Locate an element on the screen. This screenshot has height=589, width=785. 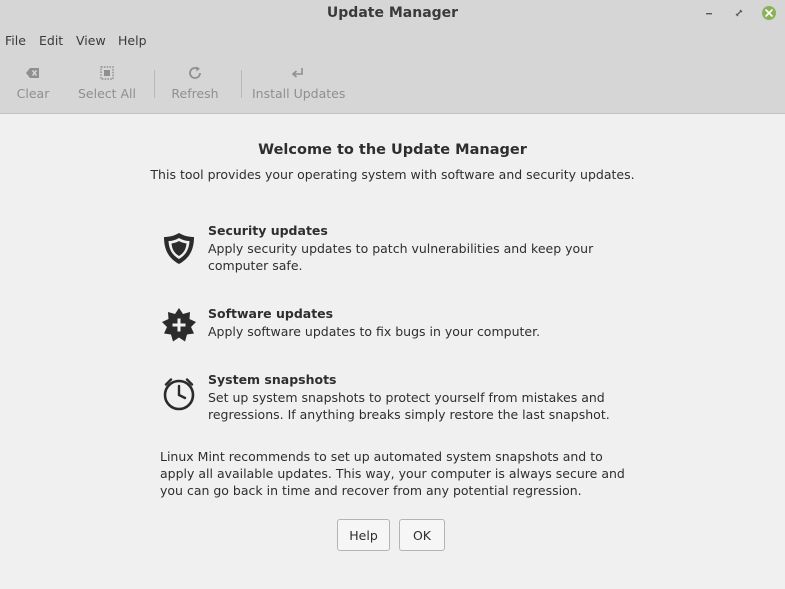
feature-title: System snapshots is located at coordinates (272, 379).